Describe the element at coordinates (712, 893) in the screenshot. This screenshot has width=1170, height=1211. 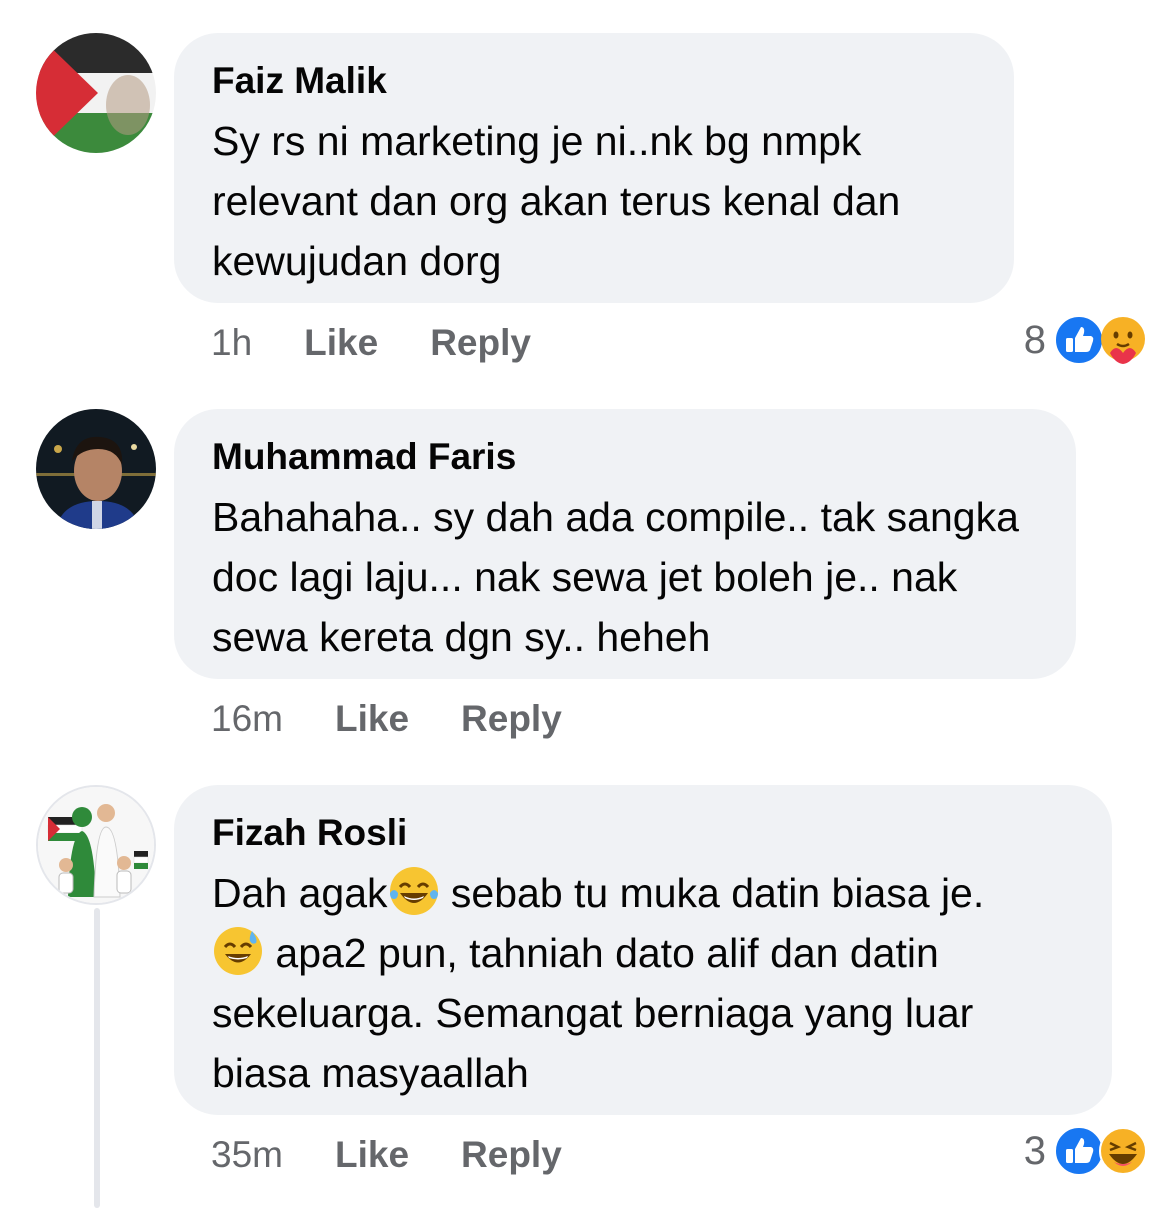
I see `comment-text-part: sebab tu muka datin biasa je.` at that location.